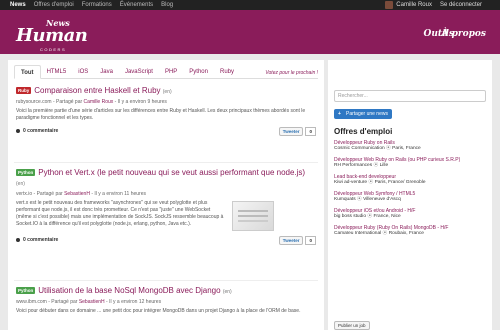 This screenshot has height=330, width=500. Describe the element at coordinates (411, 217) in the screenshot. I see `job-company-row: big boss studio ⦿ France, Nice` at that location.